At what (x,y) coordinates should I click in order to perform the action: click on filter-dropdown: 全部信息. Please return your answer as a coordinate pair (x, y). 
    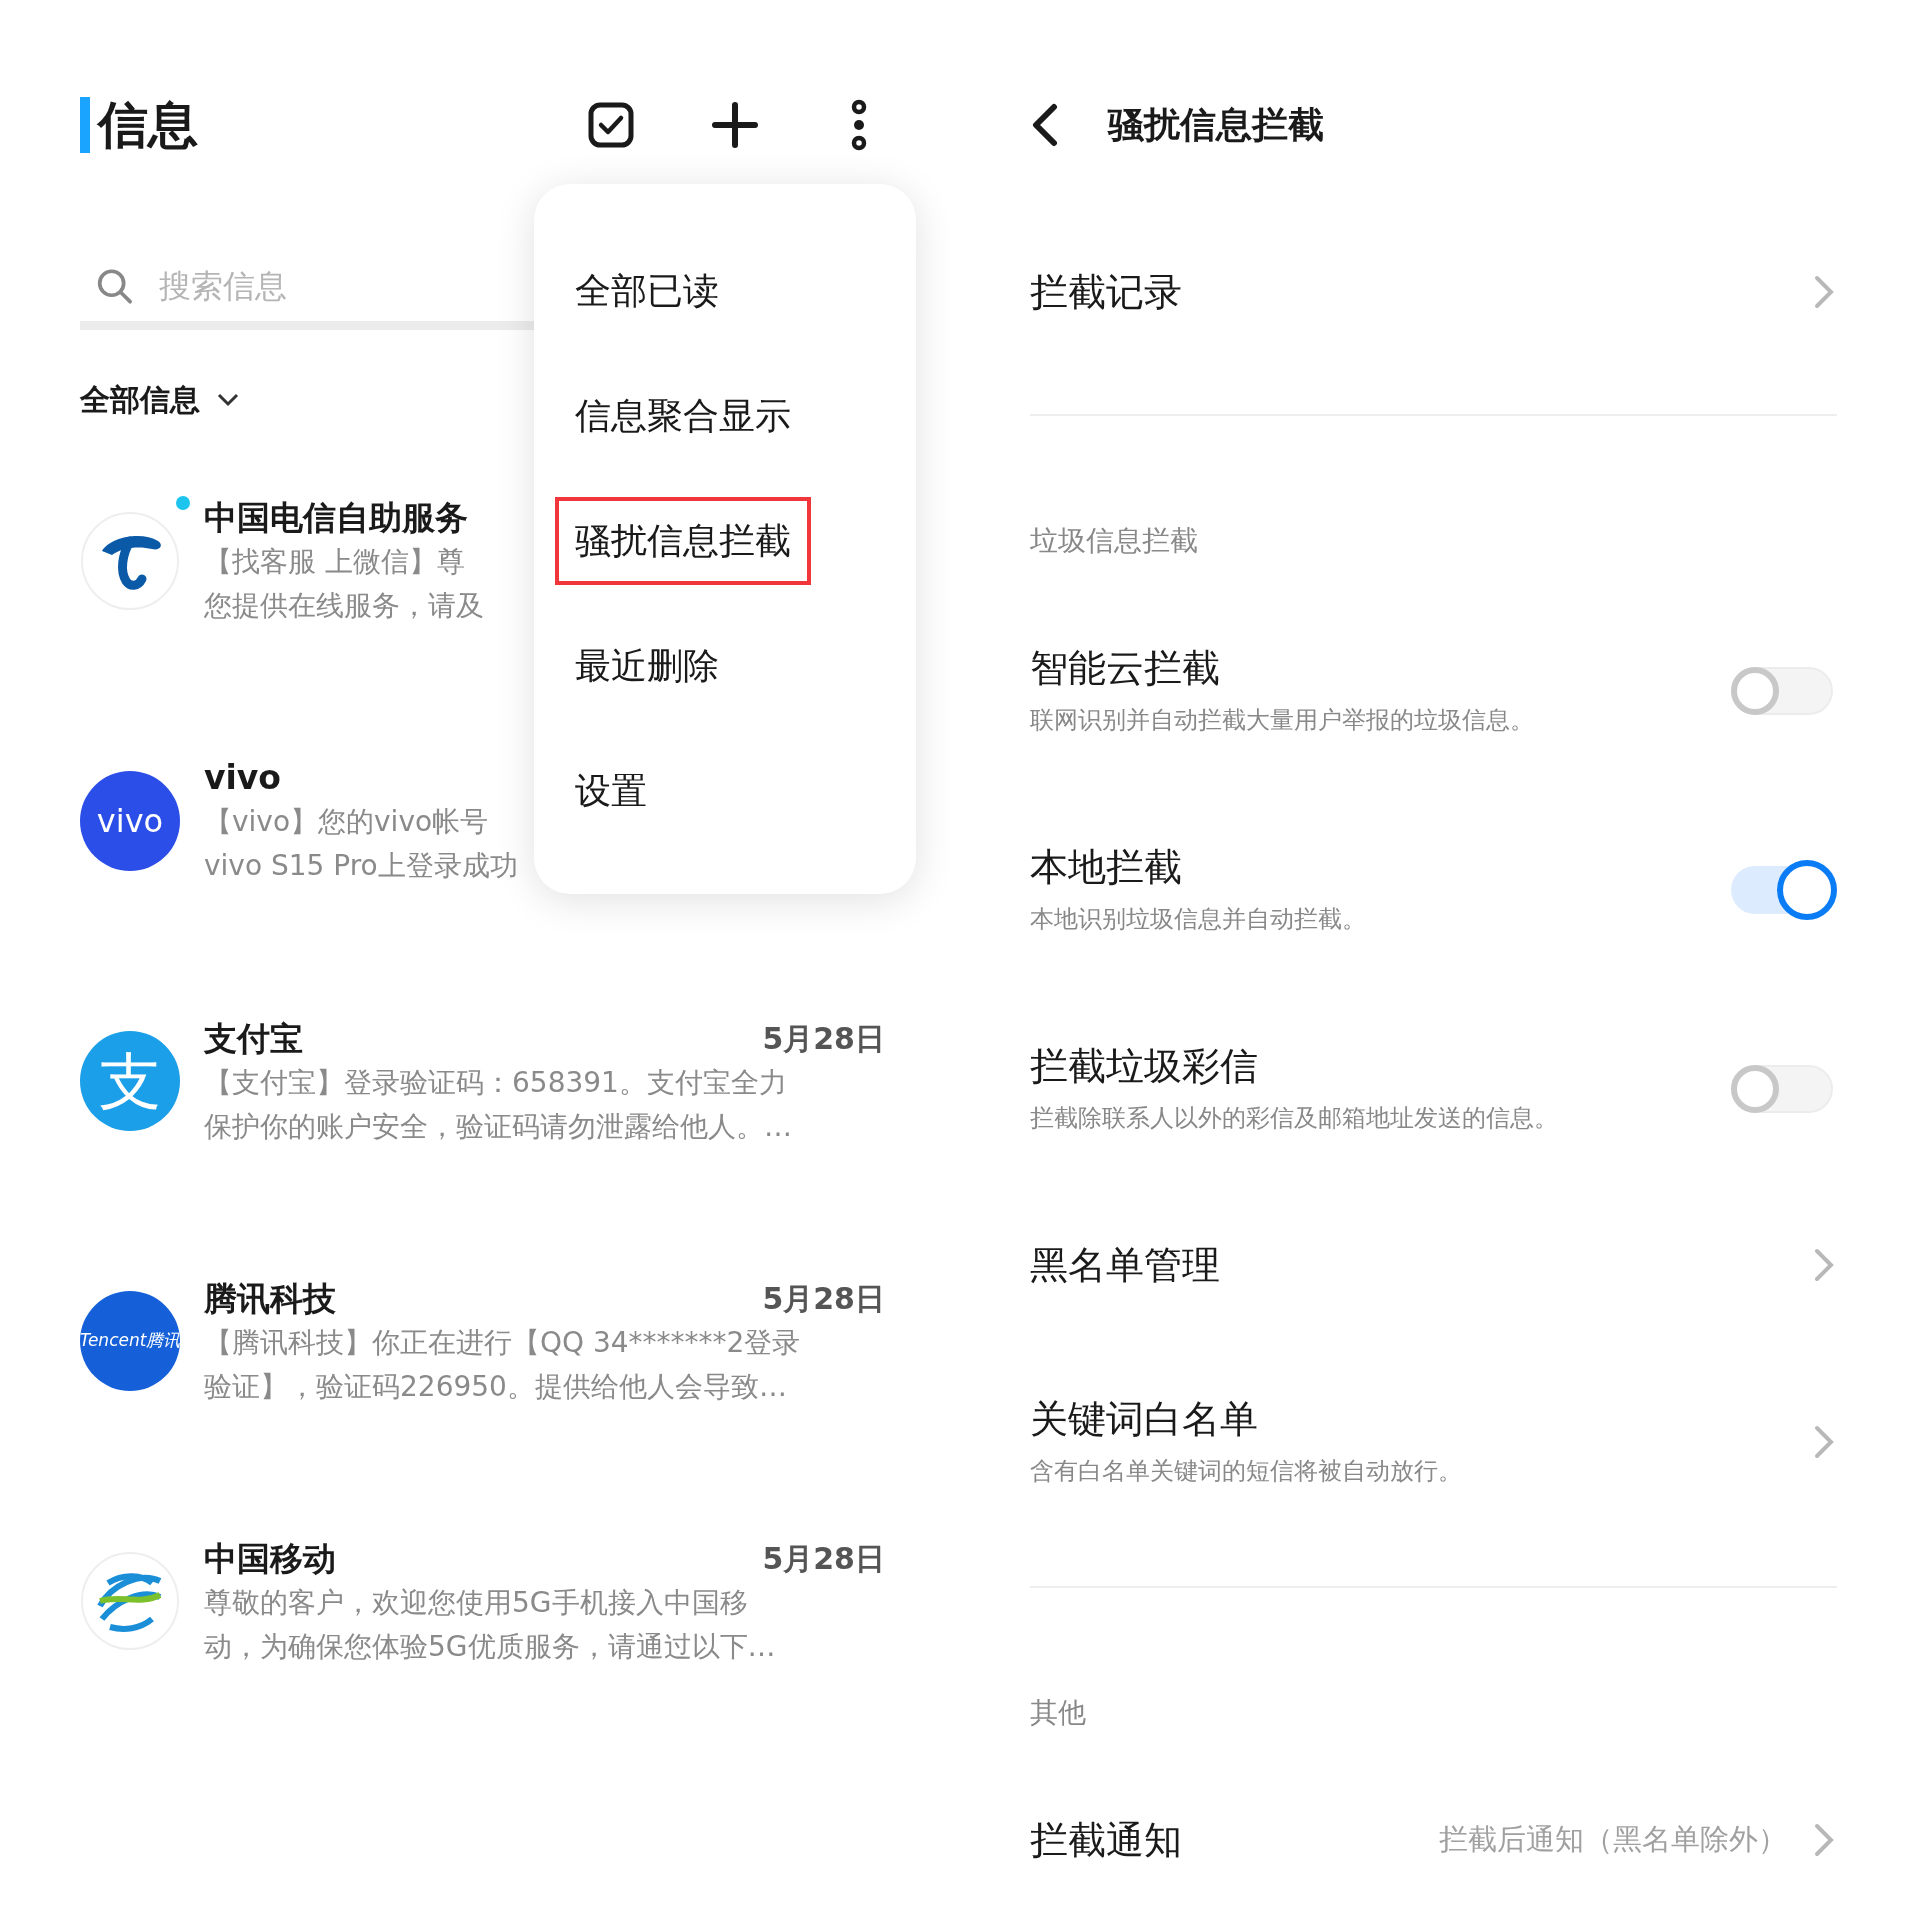
    Looking at the image, I should click on (160, 400).